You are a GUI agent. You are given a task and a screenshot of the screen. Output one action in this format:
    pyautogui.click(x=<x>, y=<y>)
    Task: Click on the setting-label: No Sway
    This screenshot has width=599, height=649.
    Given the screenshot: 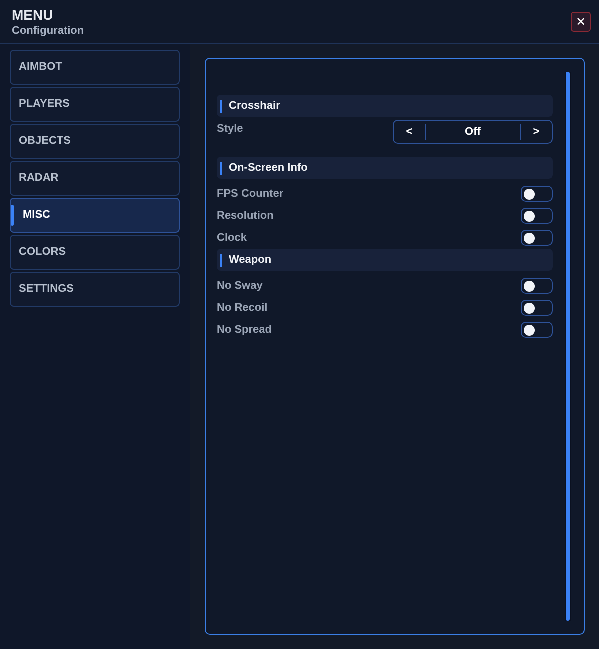 What is the action you would take?
    pyautogui.click(x=240, y=286)
    